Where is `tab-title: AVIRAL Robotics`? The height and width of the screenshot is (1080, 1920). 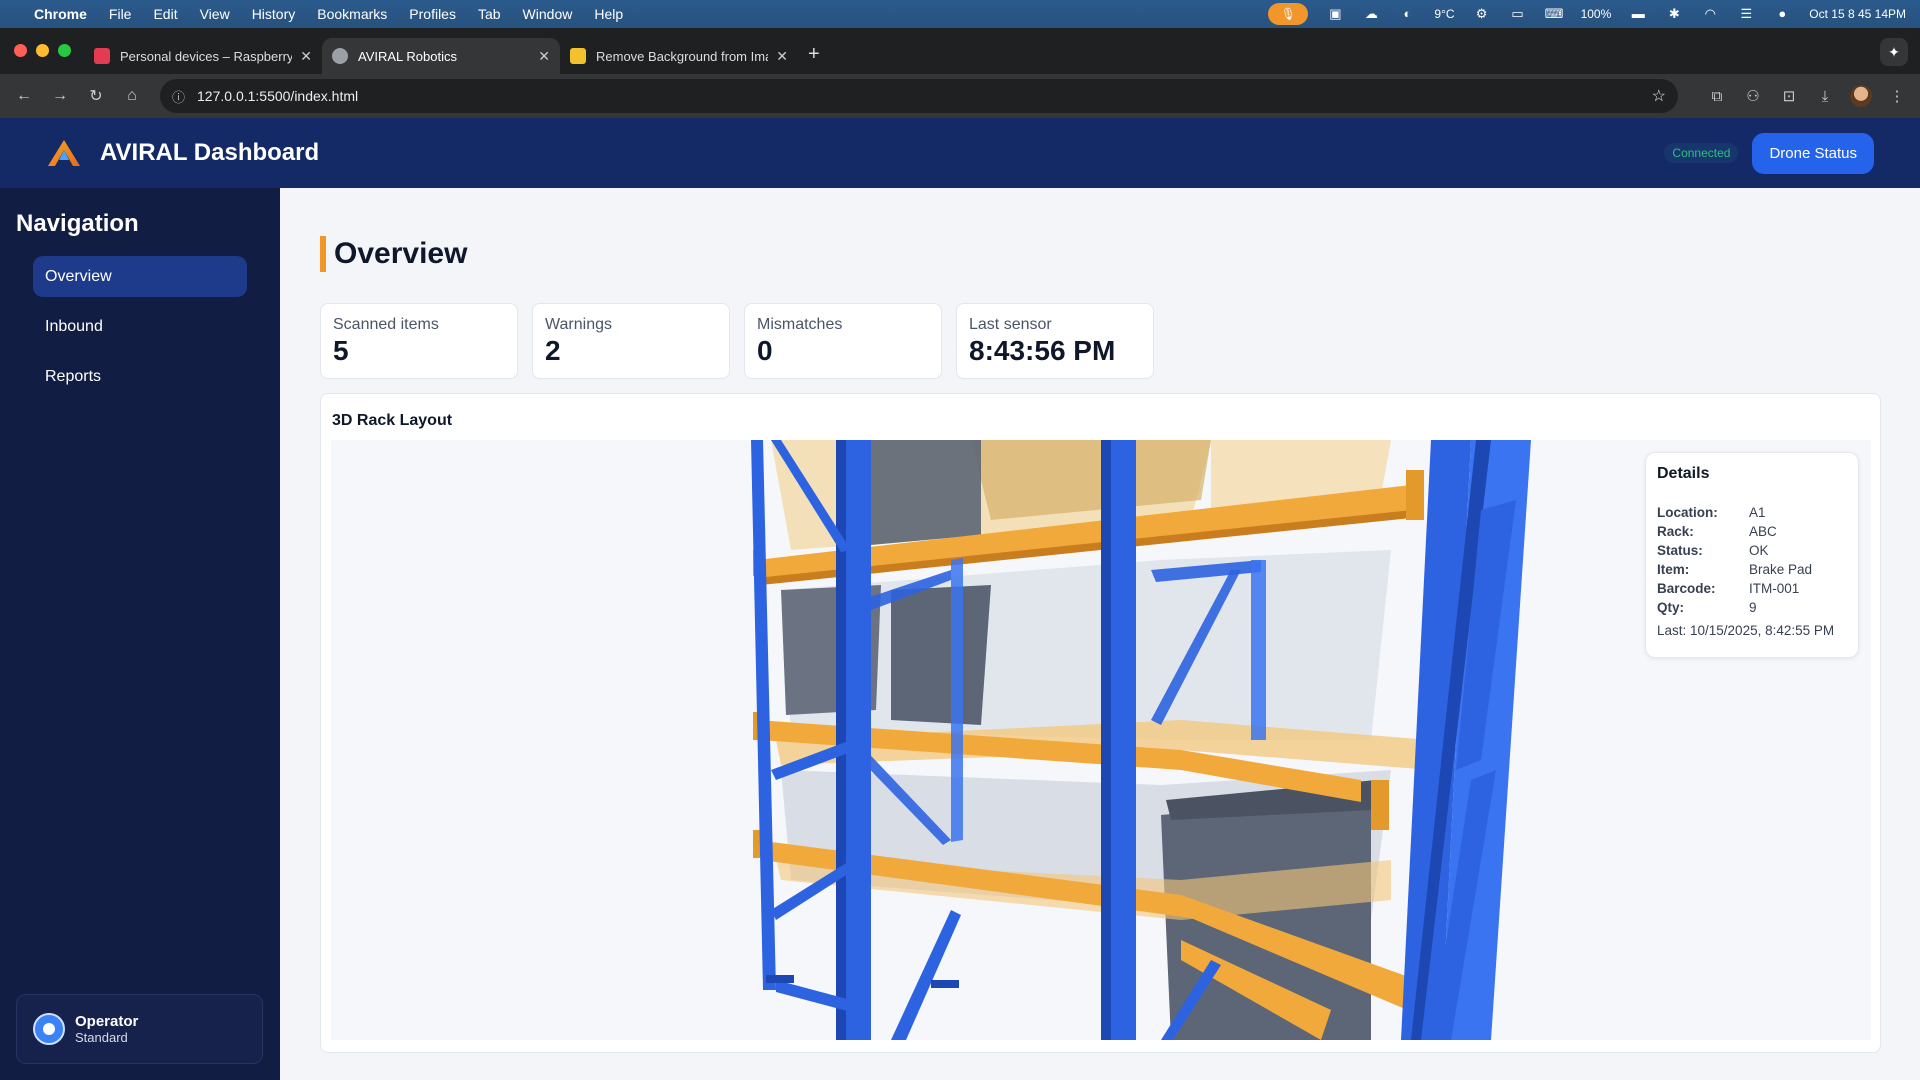
tab-title: AVIRAL Robotics is located at coordinates (407, 56).